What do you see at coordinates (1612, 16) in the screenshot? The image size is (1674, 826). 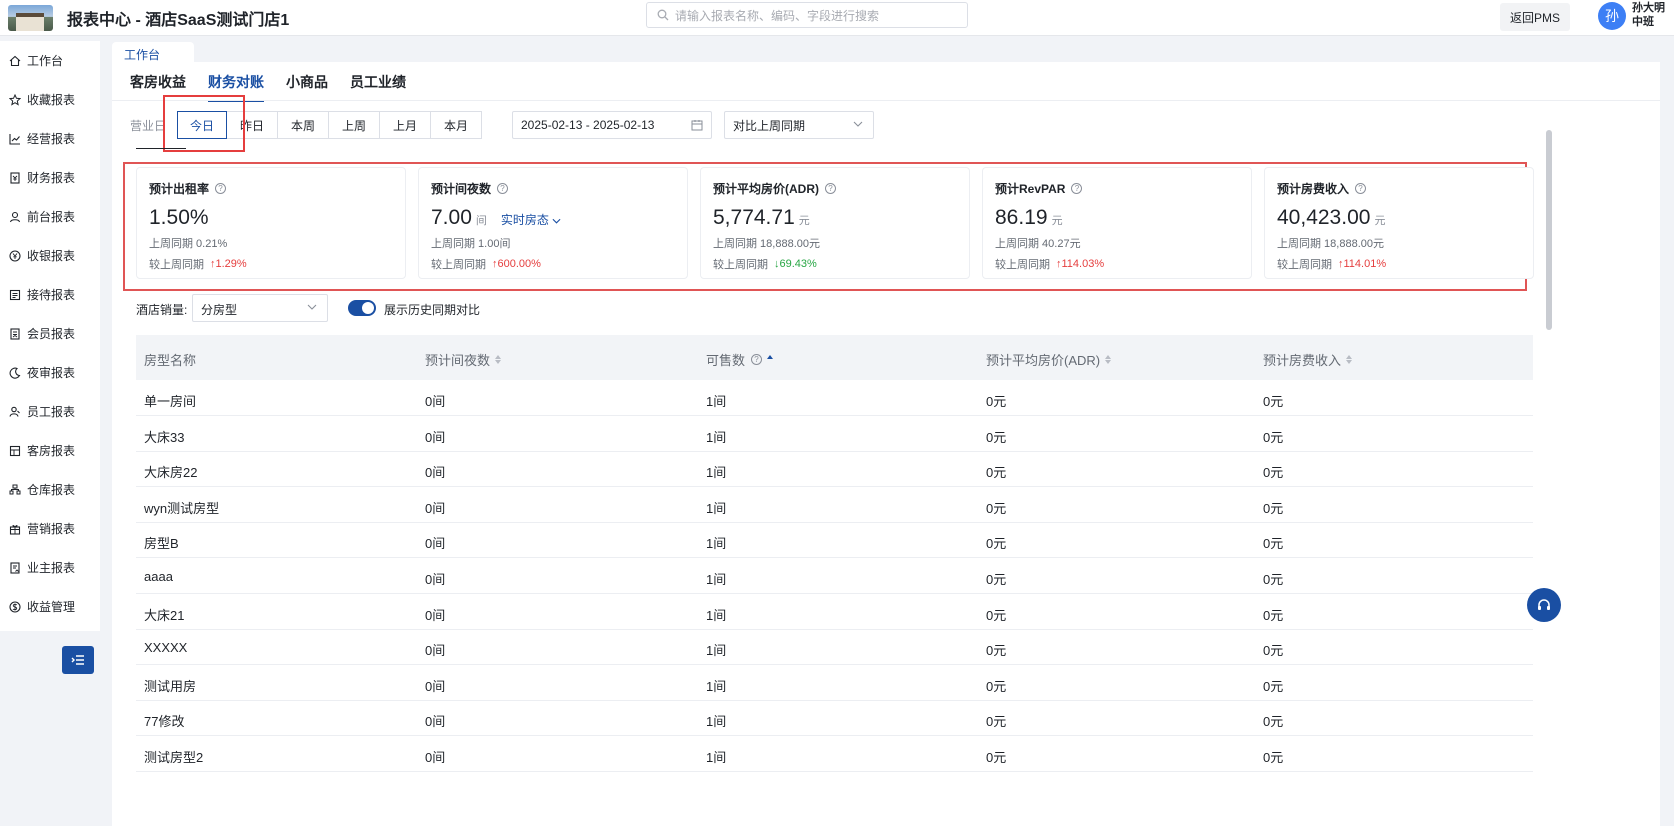 I see `avatar: 孙` at bounding box center [1612, 16].